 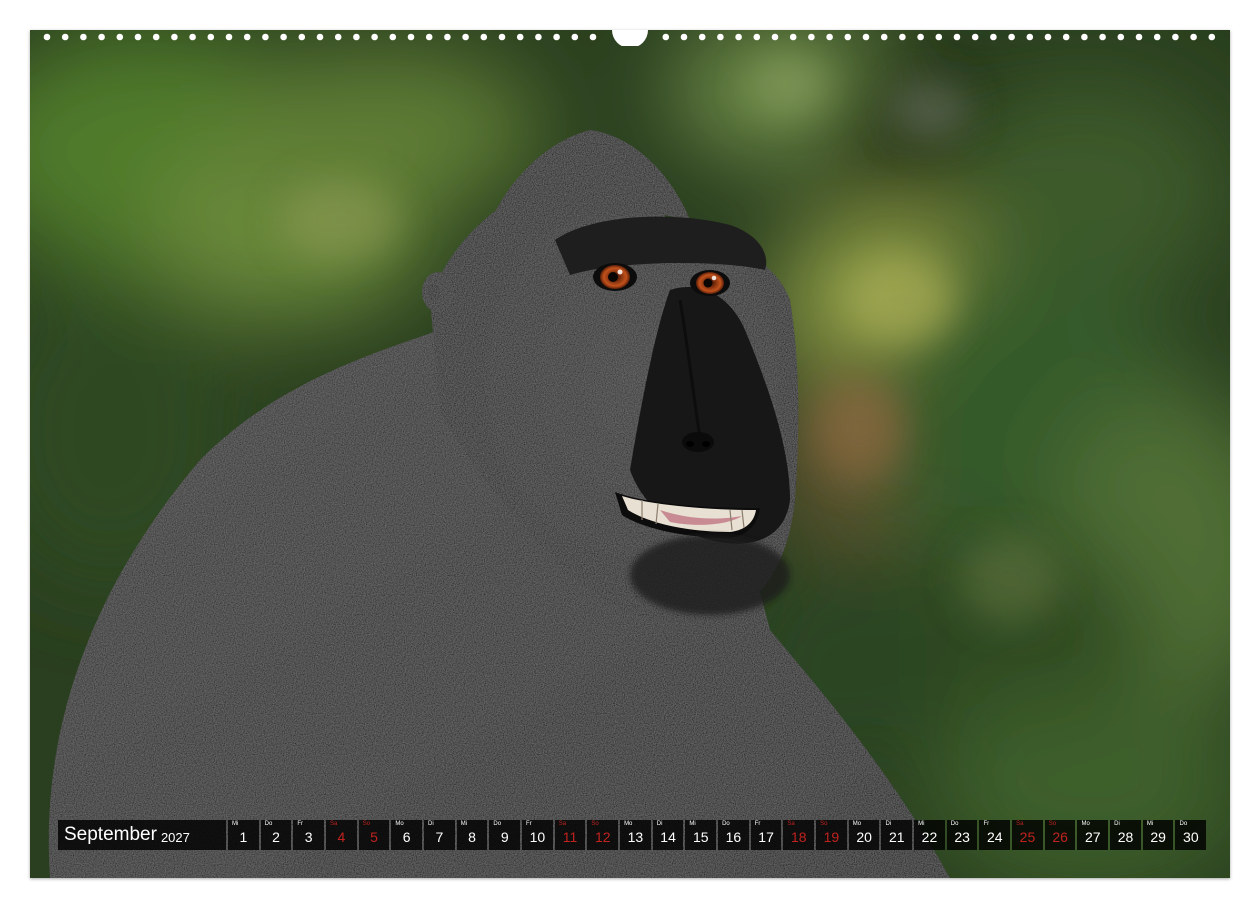 I want to click on day-cell: Di 7, so click(x=439, y=835).